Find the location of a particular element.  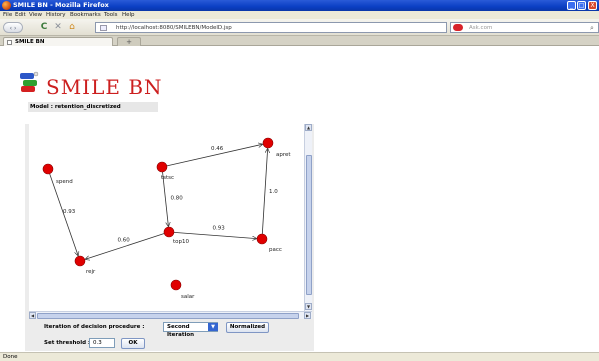

chevron-down-icon: ▼ is located at coordinates (213, 327).